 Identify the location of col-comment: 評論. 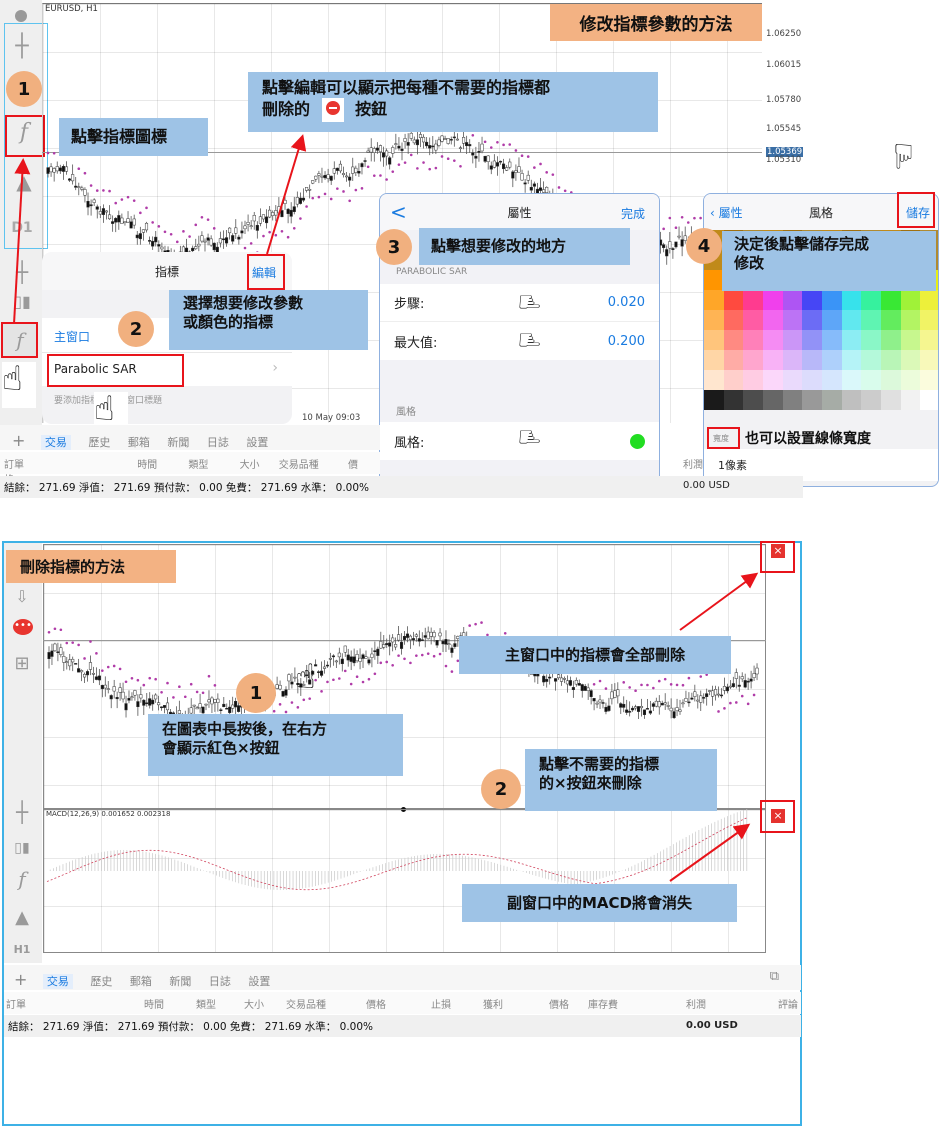
(788, 1005).